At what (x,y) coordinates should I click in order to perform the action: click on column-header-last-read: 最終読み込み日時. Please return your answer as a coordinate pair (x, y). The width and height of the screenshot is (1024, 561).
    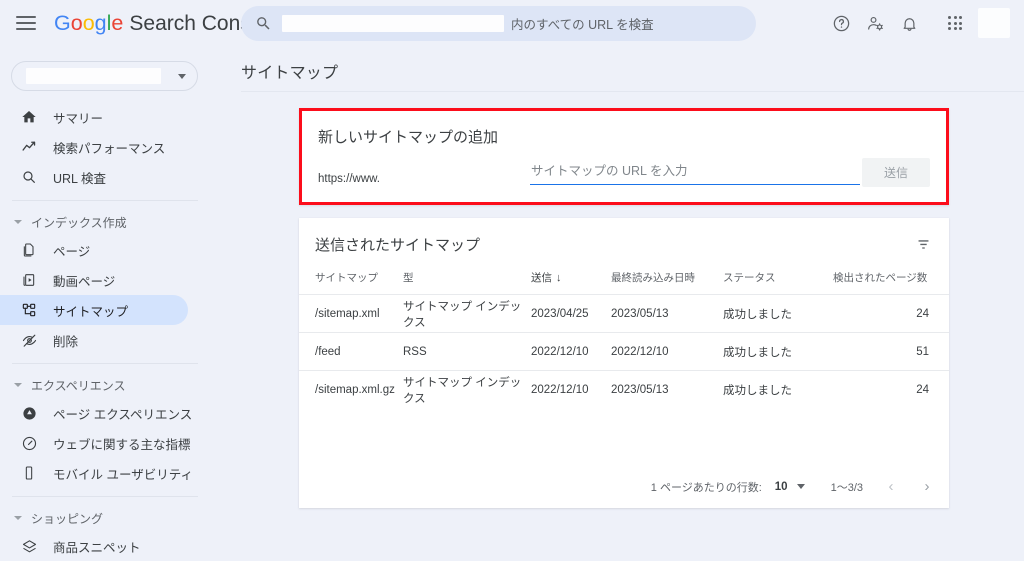
    Looking at the image, I should click on (667, 282).